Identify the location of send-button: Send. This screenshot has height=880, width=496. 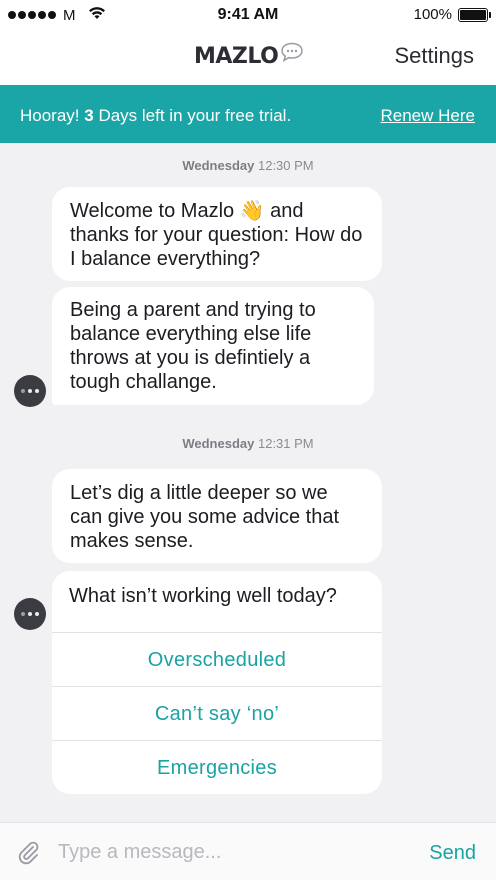
(452, 853).